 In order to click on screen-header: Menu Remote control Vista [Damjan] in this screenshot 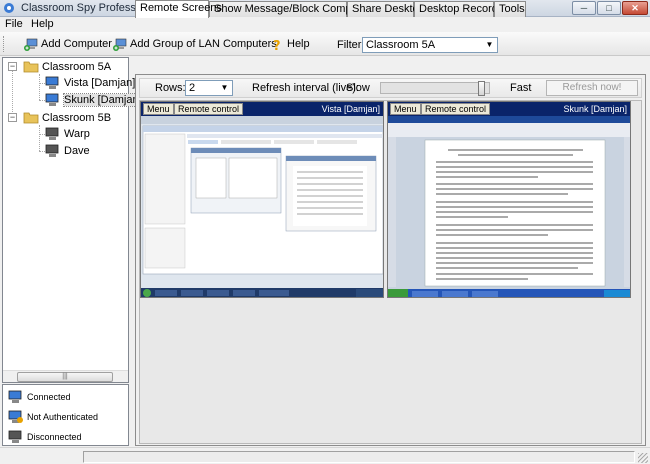, I will do `click(262, 109)`.